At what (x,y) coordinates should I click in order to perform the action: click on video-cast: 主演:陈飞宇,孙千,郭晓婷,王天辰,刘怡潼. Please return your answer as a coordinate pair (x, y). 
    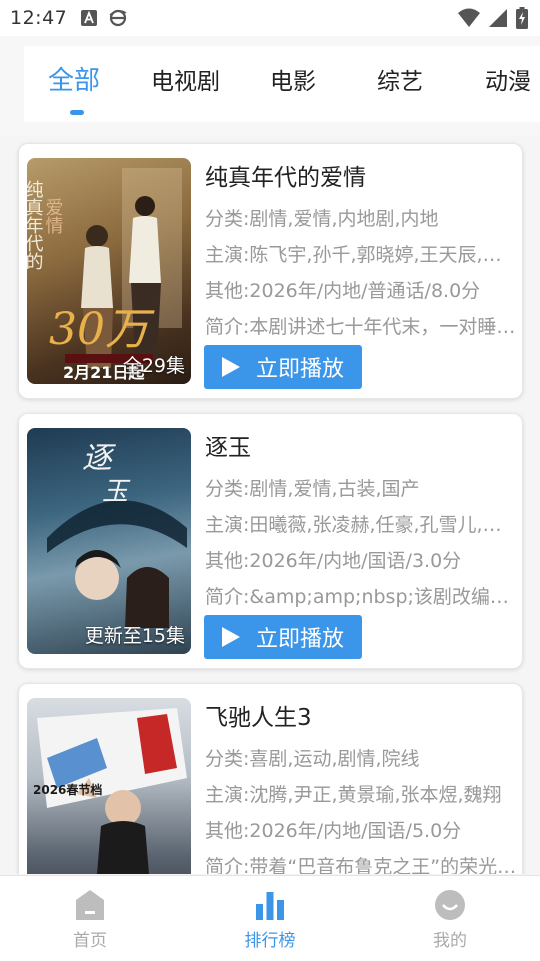
    Looking at the image, I should click on (361, 255).